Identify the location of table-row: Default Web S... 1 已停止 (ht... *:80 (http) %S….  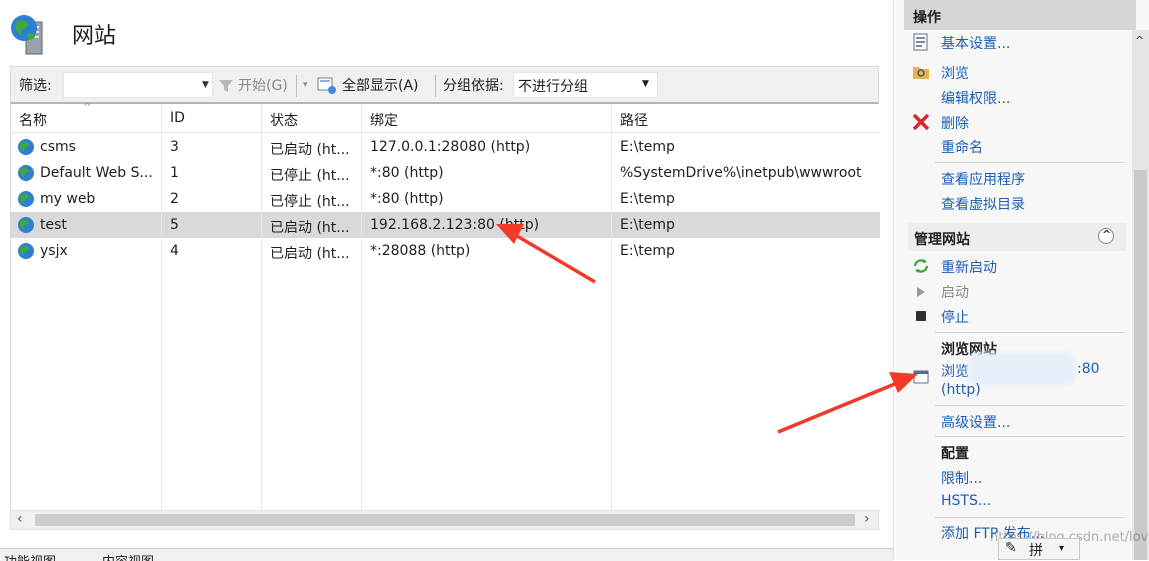
(445, 173).